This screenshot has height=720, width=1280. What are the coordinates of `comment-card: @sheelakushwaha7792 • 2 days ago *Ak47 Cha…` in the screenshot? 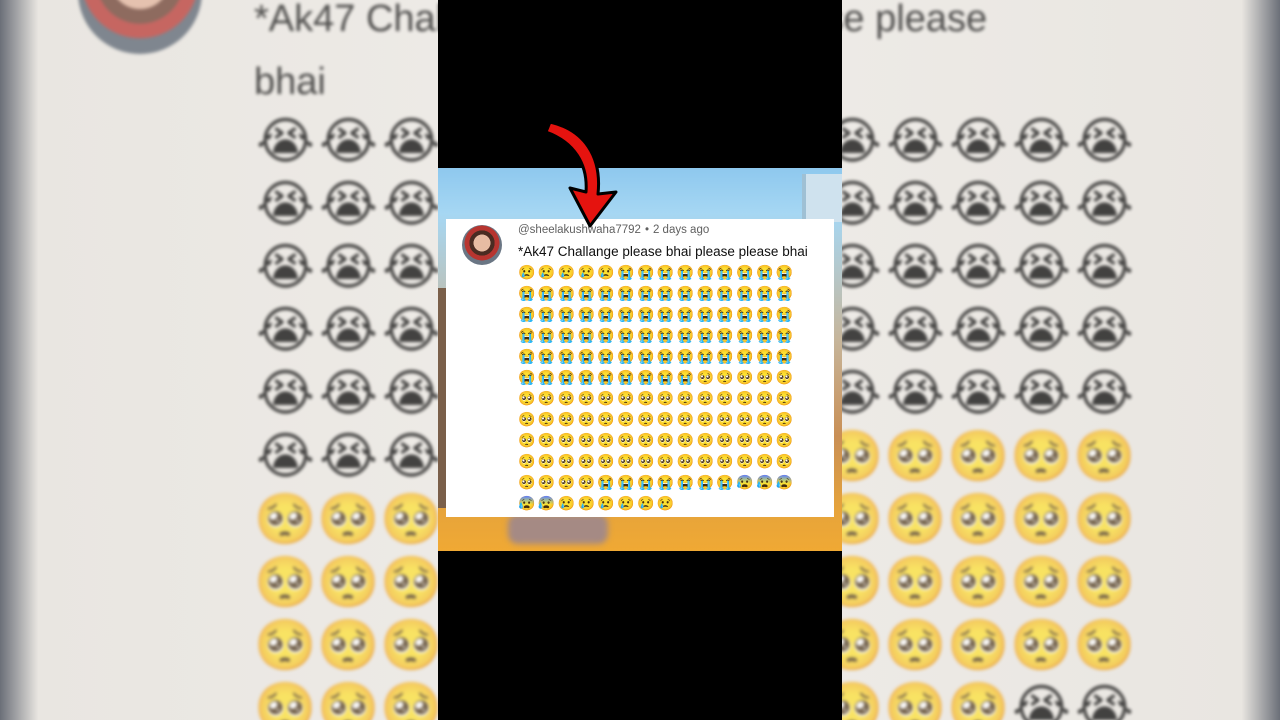 It's located at (640, 368).